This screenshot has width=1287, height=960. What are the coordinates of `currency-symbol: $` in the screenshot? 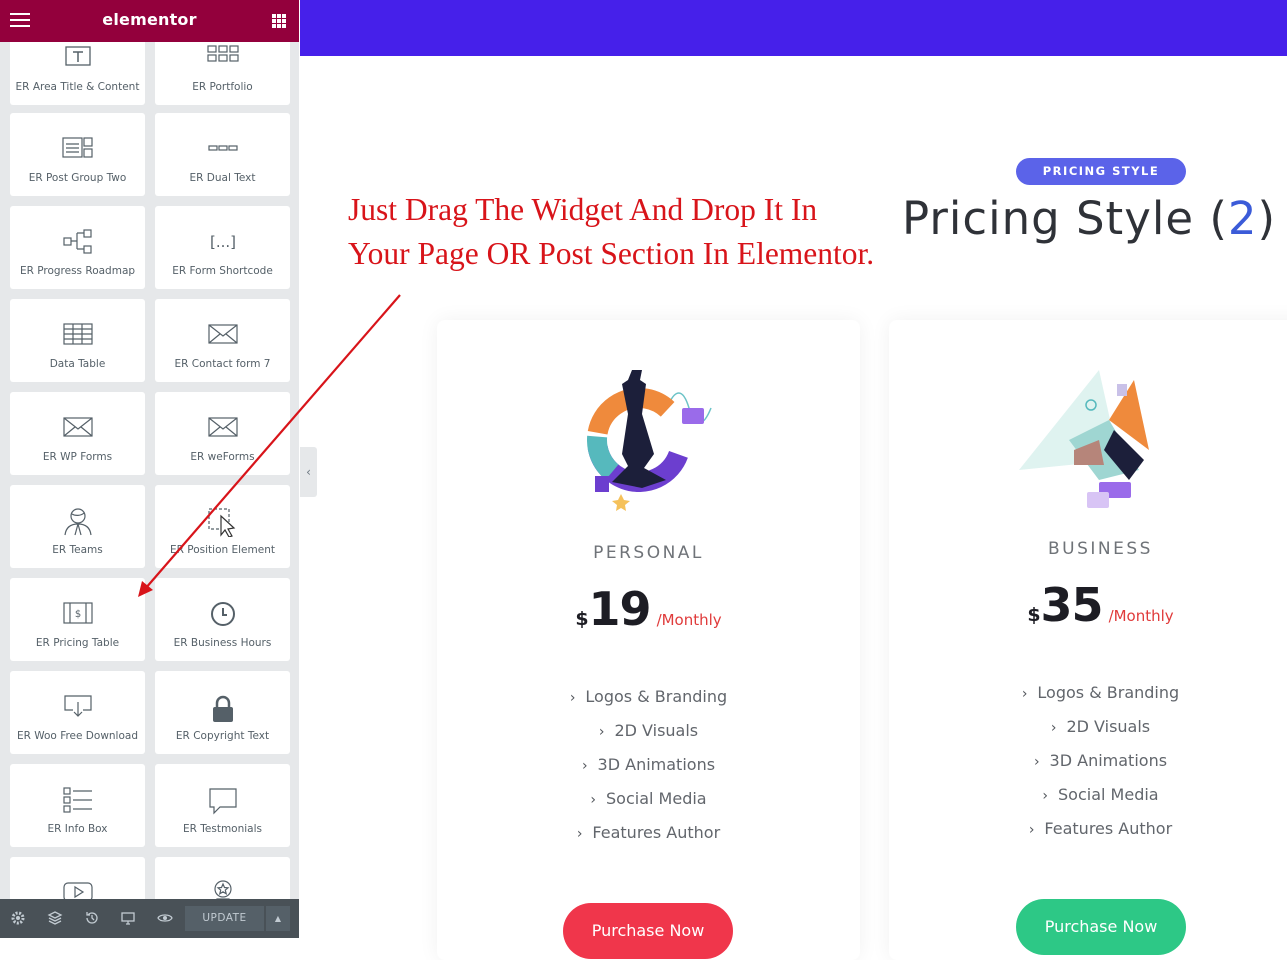 It's located at (1034, 615).